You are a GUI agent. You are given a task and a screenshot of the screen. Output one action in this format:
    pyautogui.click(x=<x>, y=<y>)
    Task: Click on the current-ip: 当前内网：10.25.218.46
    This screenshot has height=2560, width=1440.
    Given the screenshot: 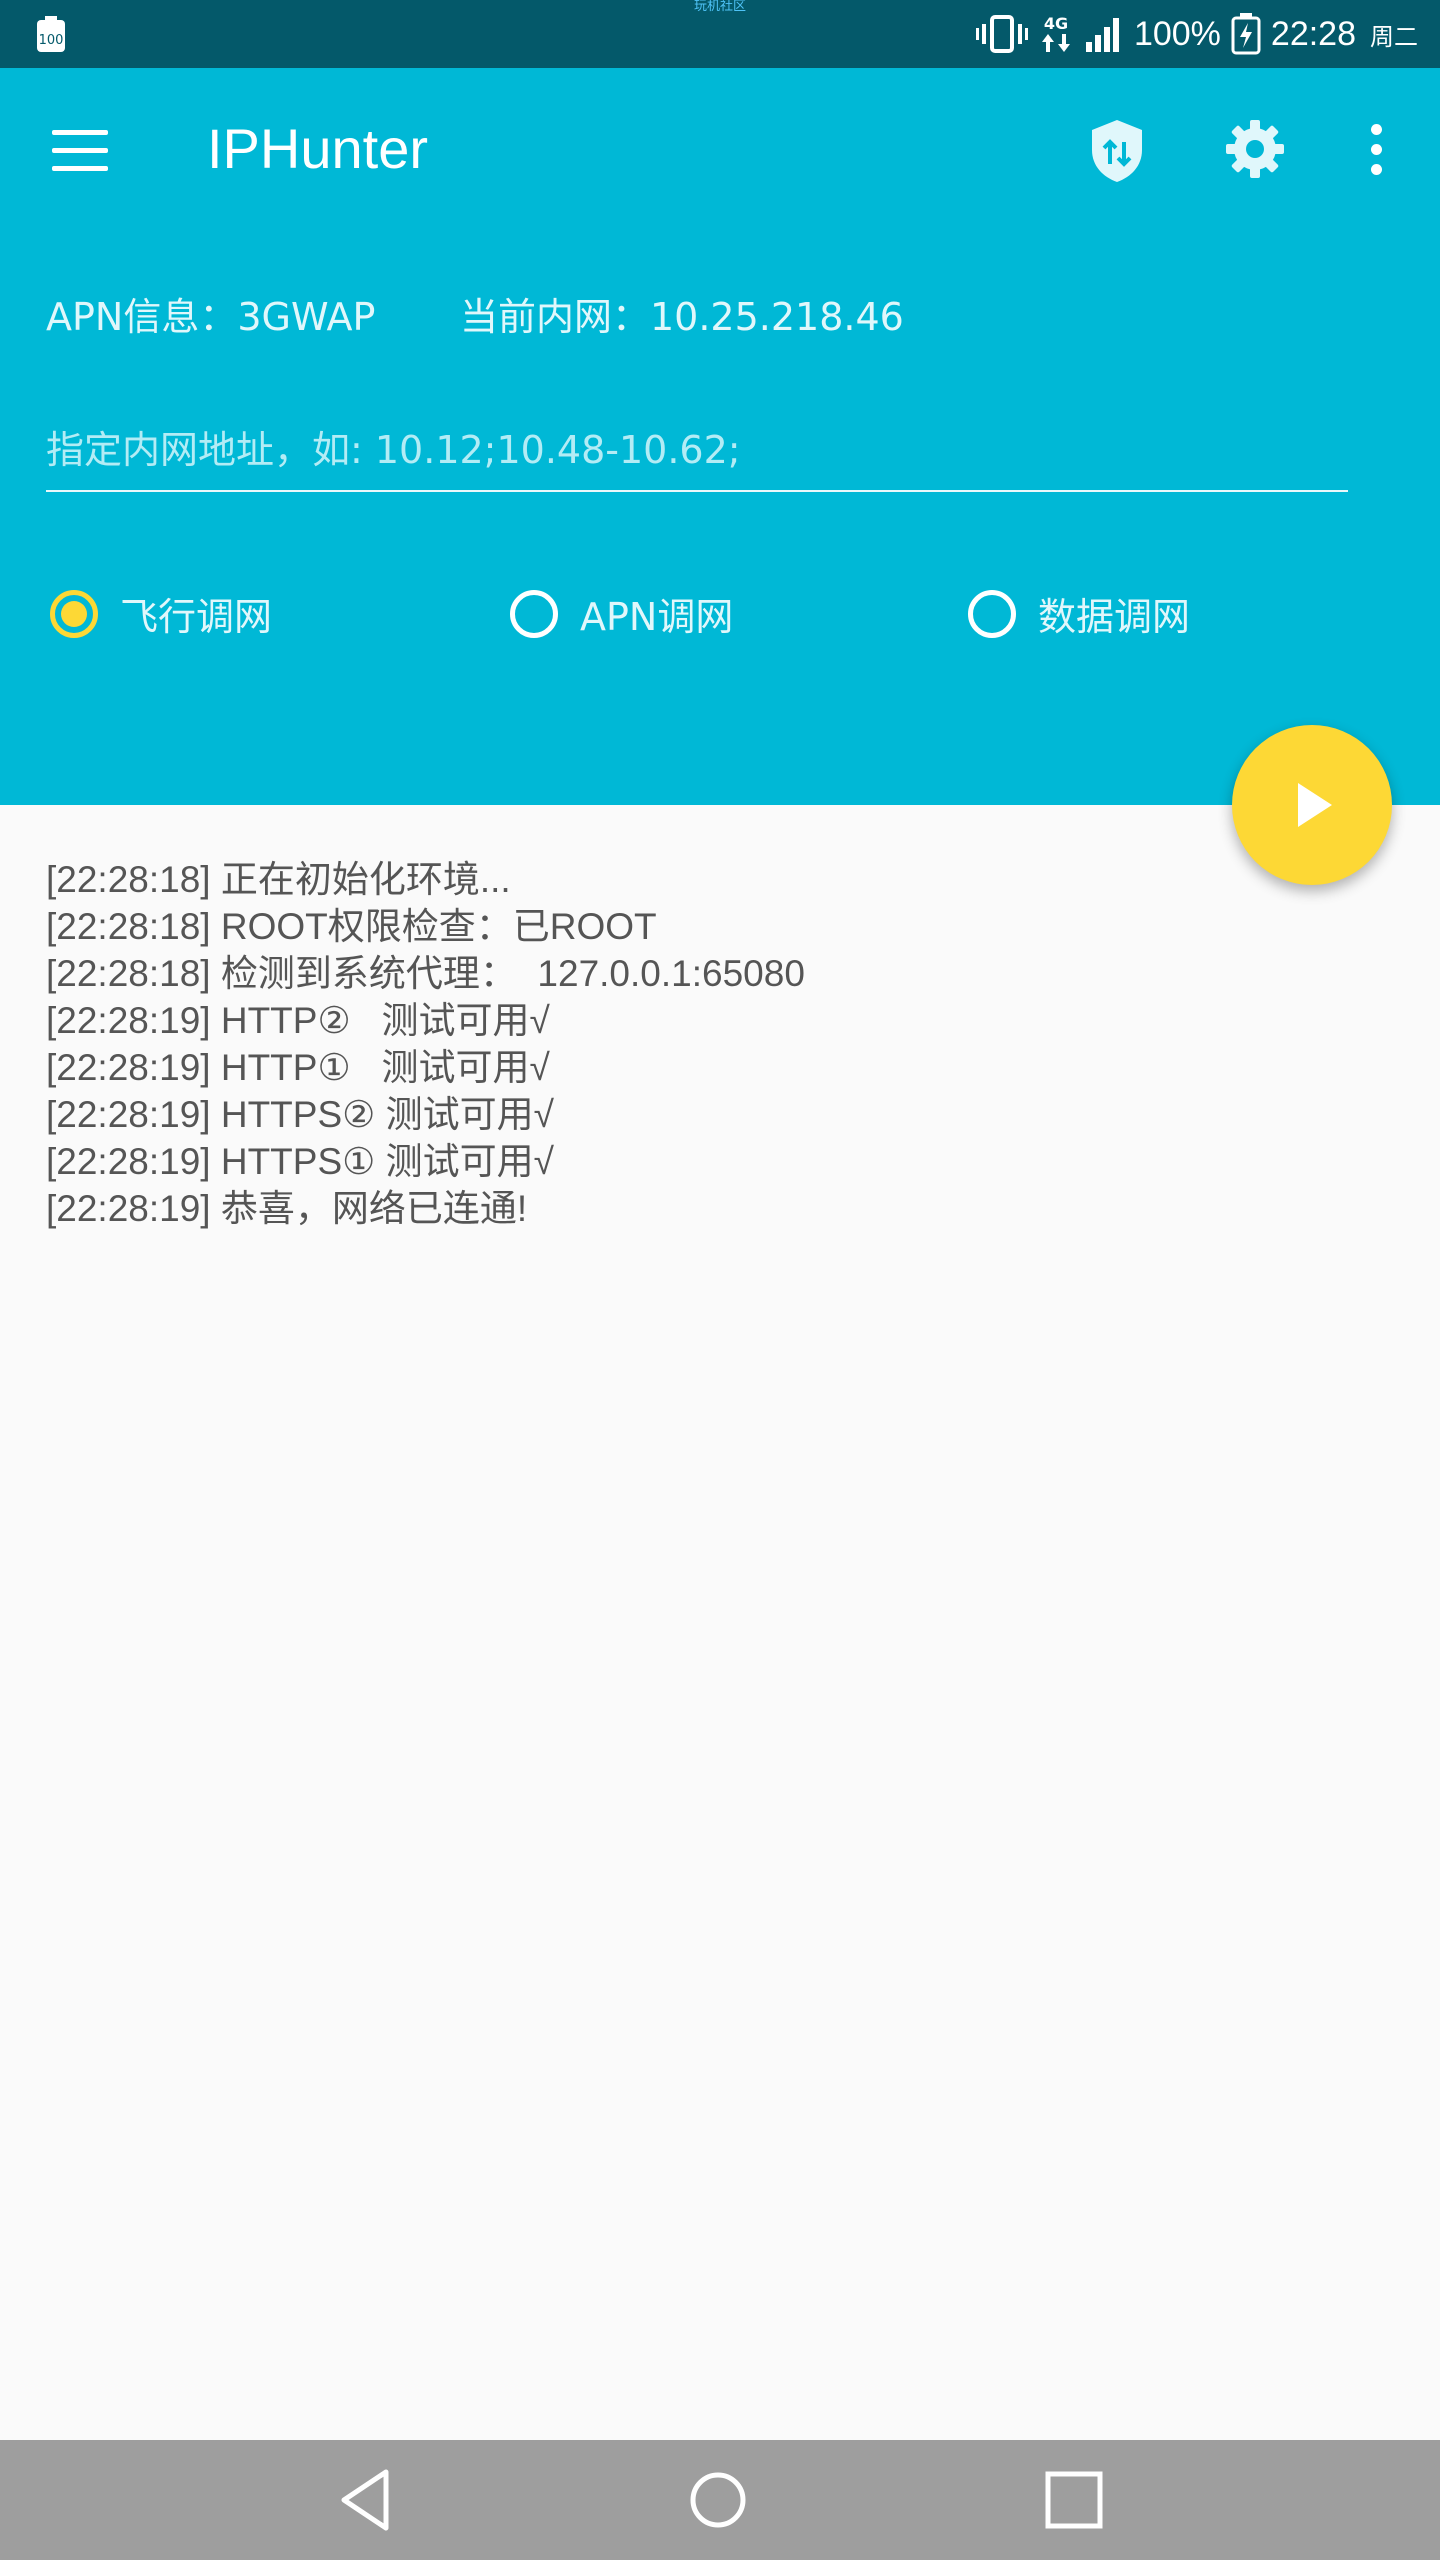 What is the action you would take?
    pyautogui.click(x=682, y=317)
    